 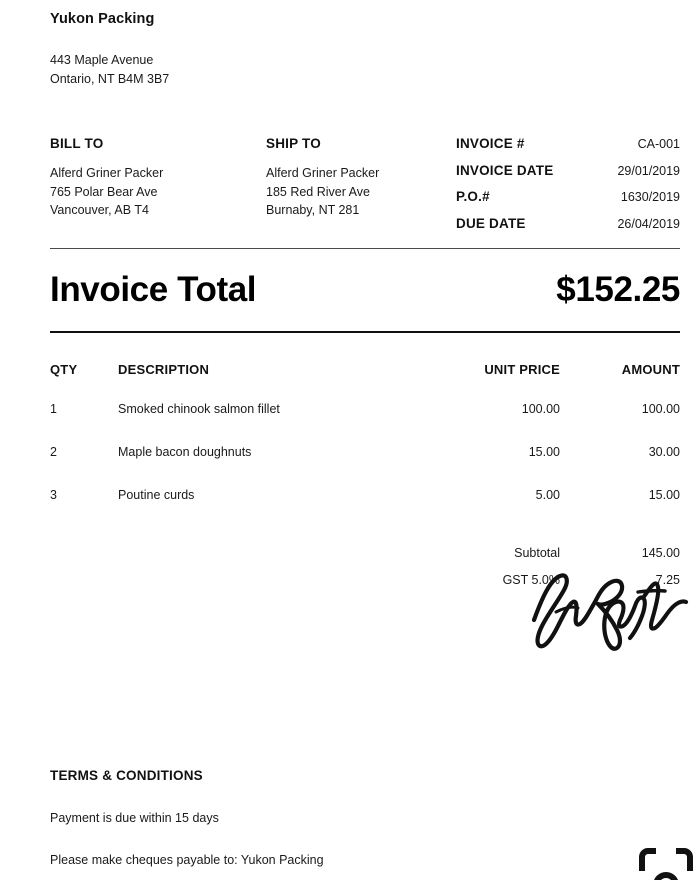 What do you see at coordinates (660, 409) in the screenshot?
I see `cell-amount: 100.00` at bounding box center [660, 409].